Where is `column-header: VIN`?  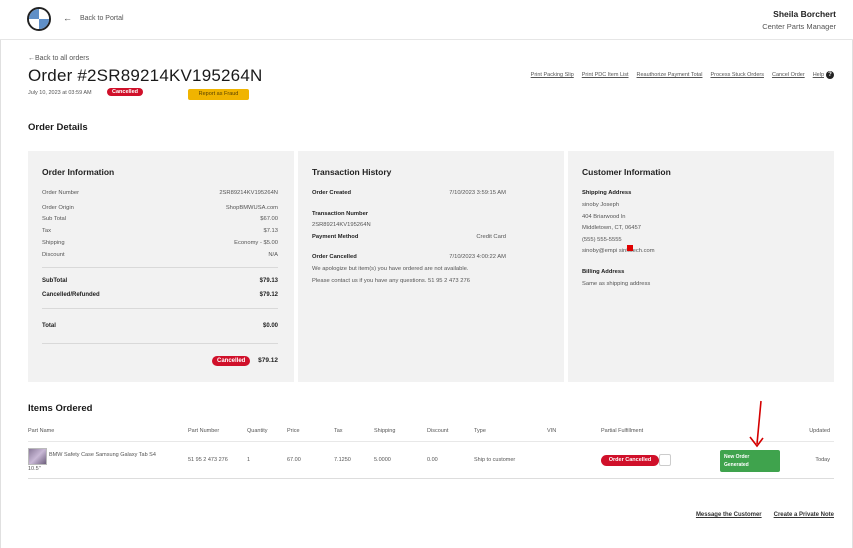 column-header: VIN is located at coordinates (552, 431).